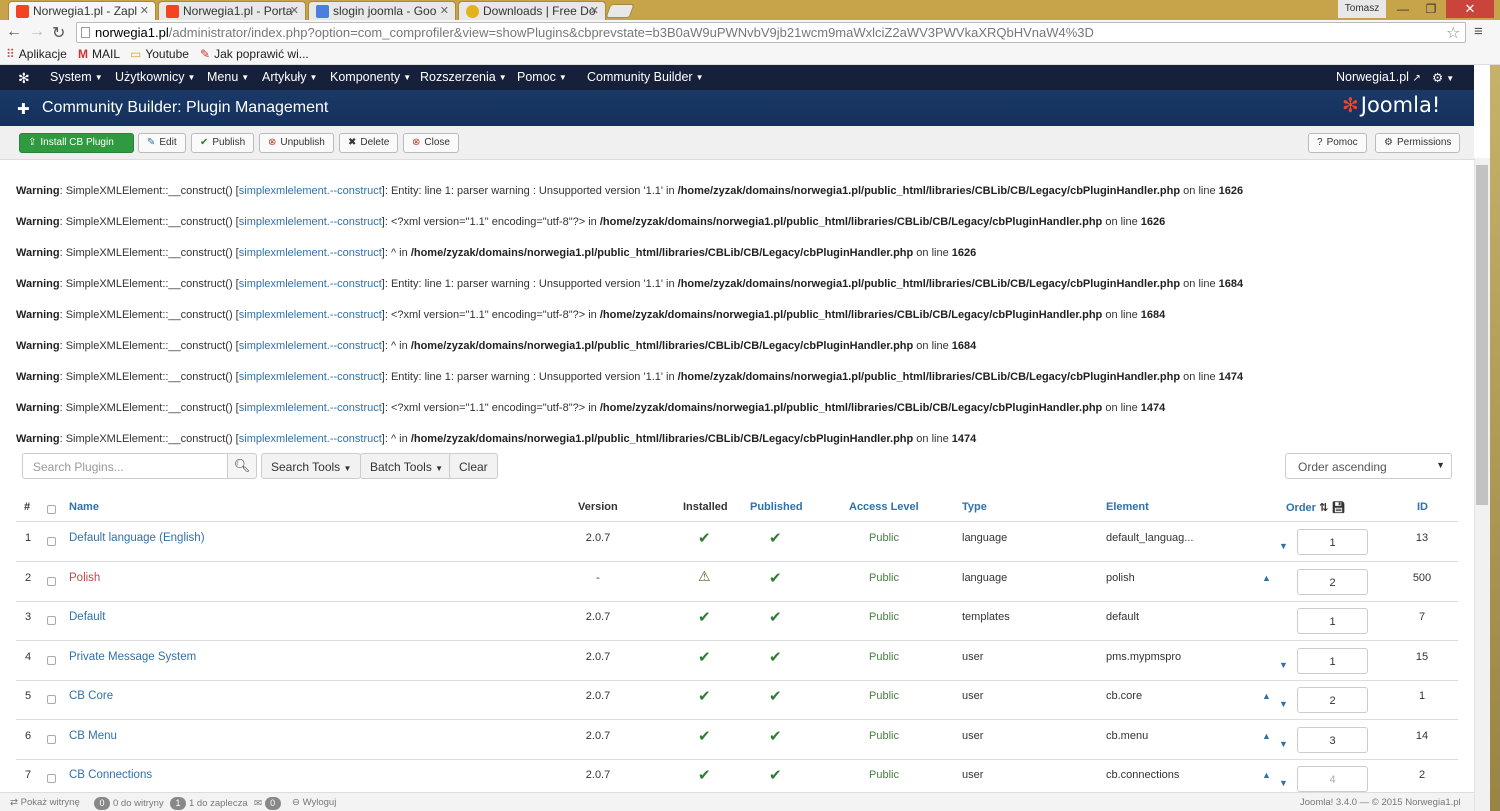 This screenshot has width=1500, height=811. I want to click on nav-menu: Menu ▼, so click(228, 77).